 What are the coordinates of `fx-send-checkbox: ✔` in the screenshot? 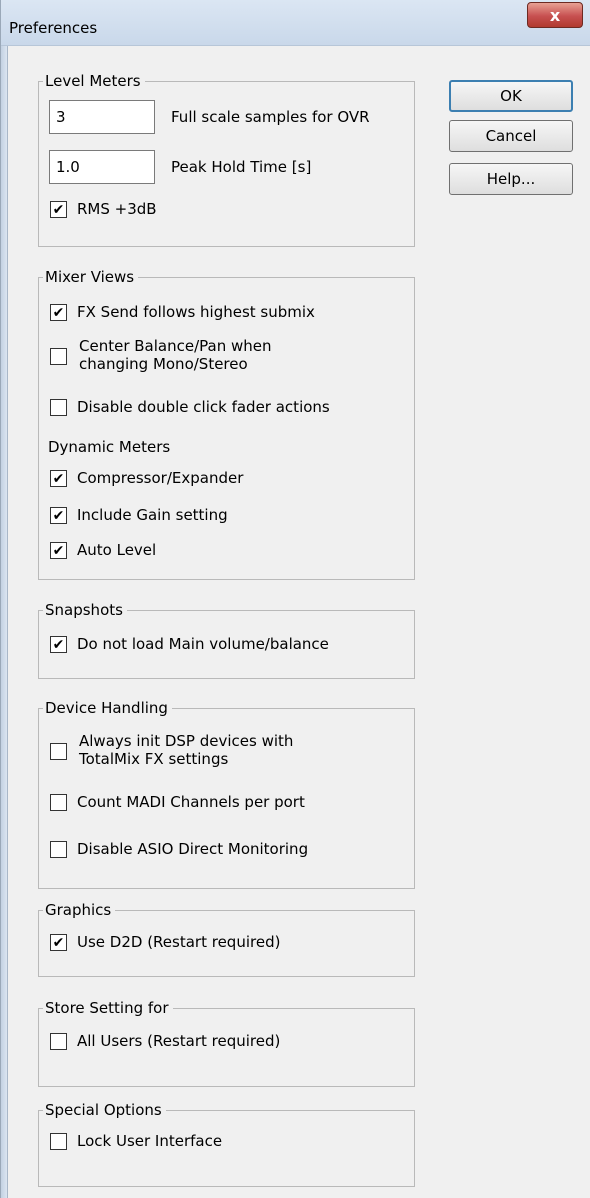 It's located at (58, 312).